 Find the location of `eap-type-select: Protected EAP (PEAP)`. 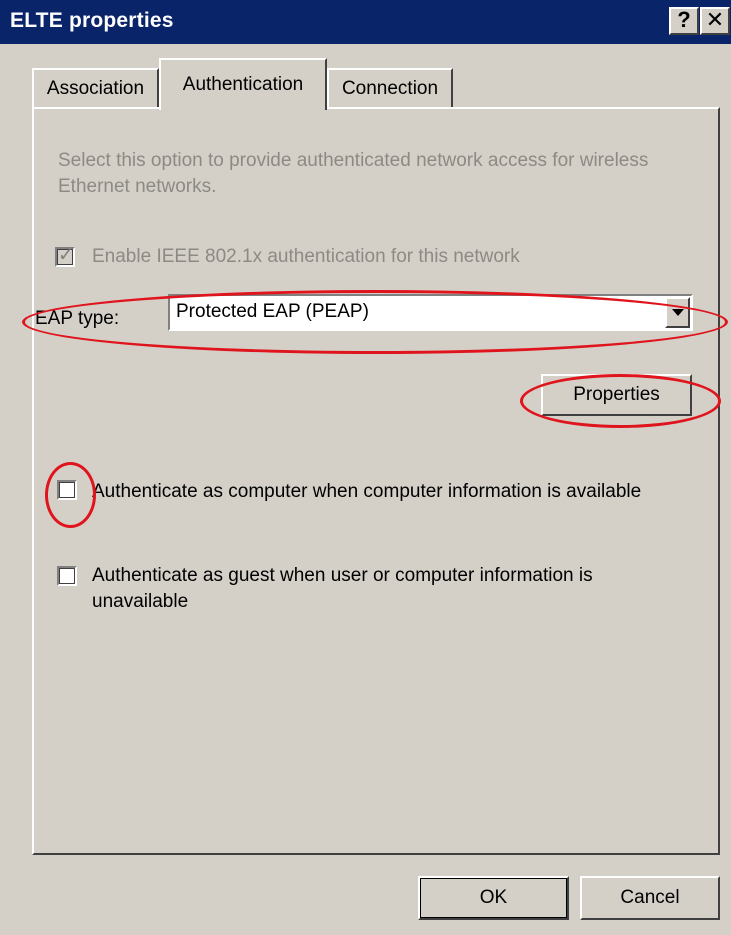

eap-type-select: Protected EAP (PEAP) is located at coordinates (430, 312).